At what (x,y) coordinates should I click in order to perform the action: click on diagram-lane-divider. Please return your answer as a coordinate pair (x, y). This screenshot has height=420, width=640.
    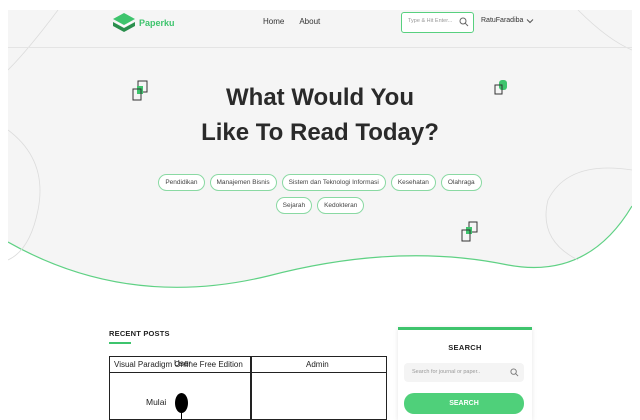
    Looking at the image, I should click on (251, 388).